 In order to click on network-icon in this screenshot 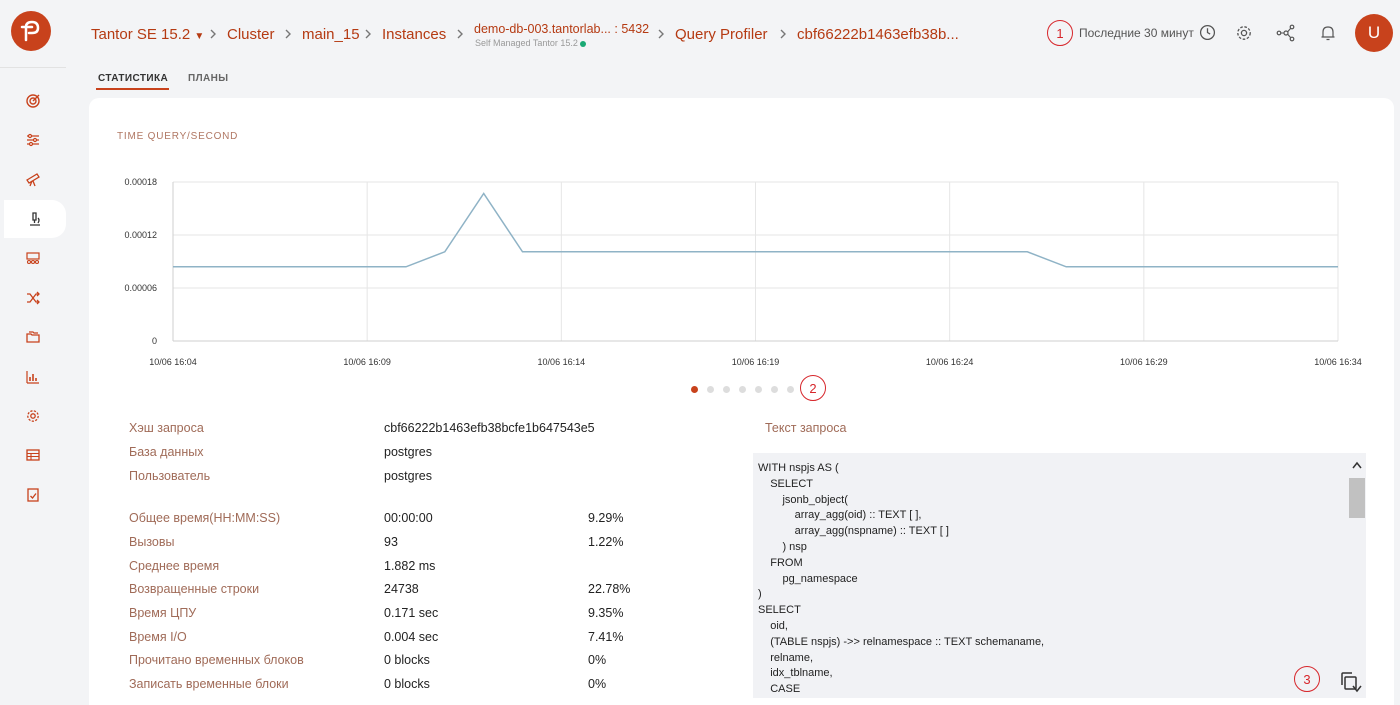, I will do `click(1286, 33)`.